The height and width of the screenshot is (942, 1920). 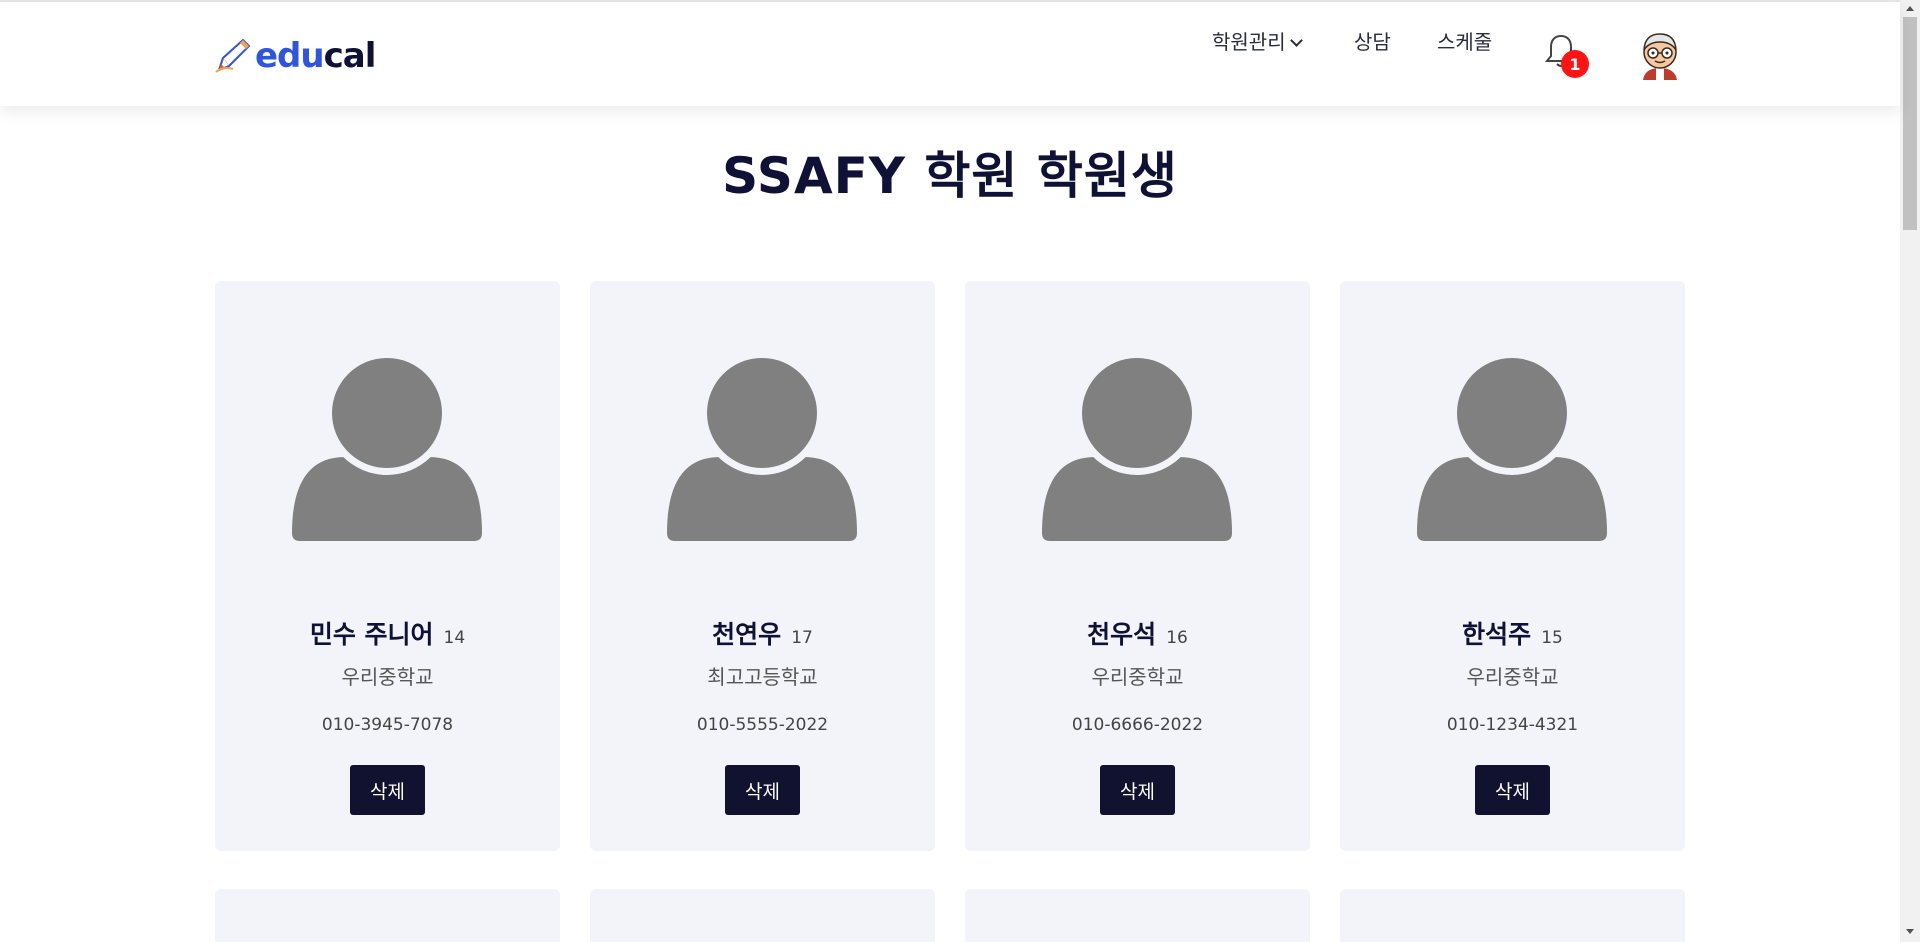 What do you see at coordinates (1137, 725) in the screenshot?
I see `student-phone: 010-6666-2022` at bounding box center [1137, 725].